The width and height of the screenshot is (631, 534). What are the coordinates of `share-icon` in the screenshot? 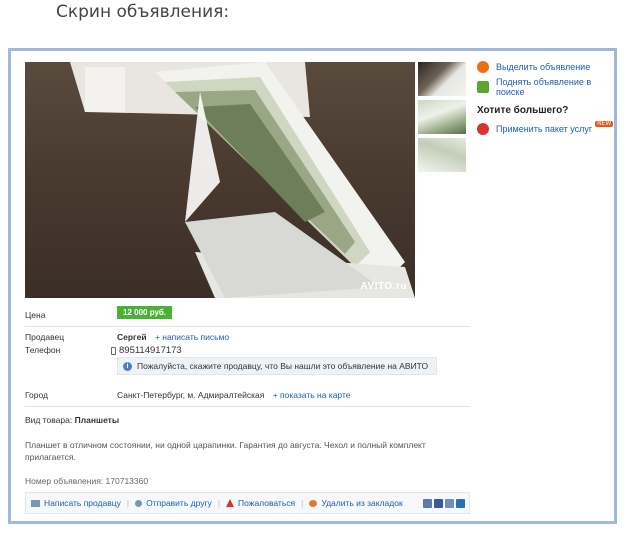 It's located at (139, 503).